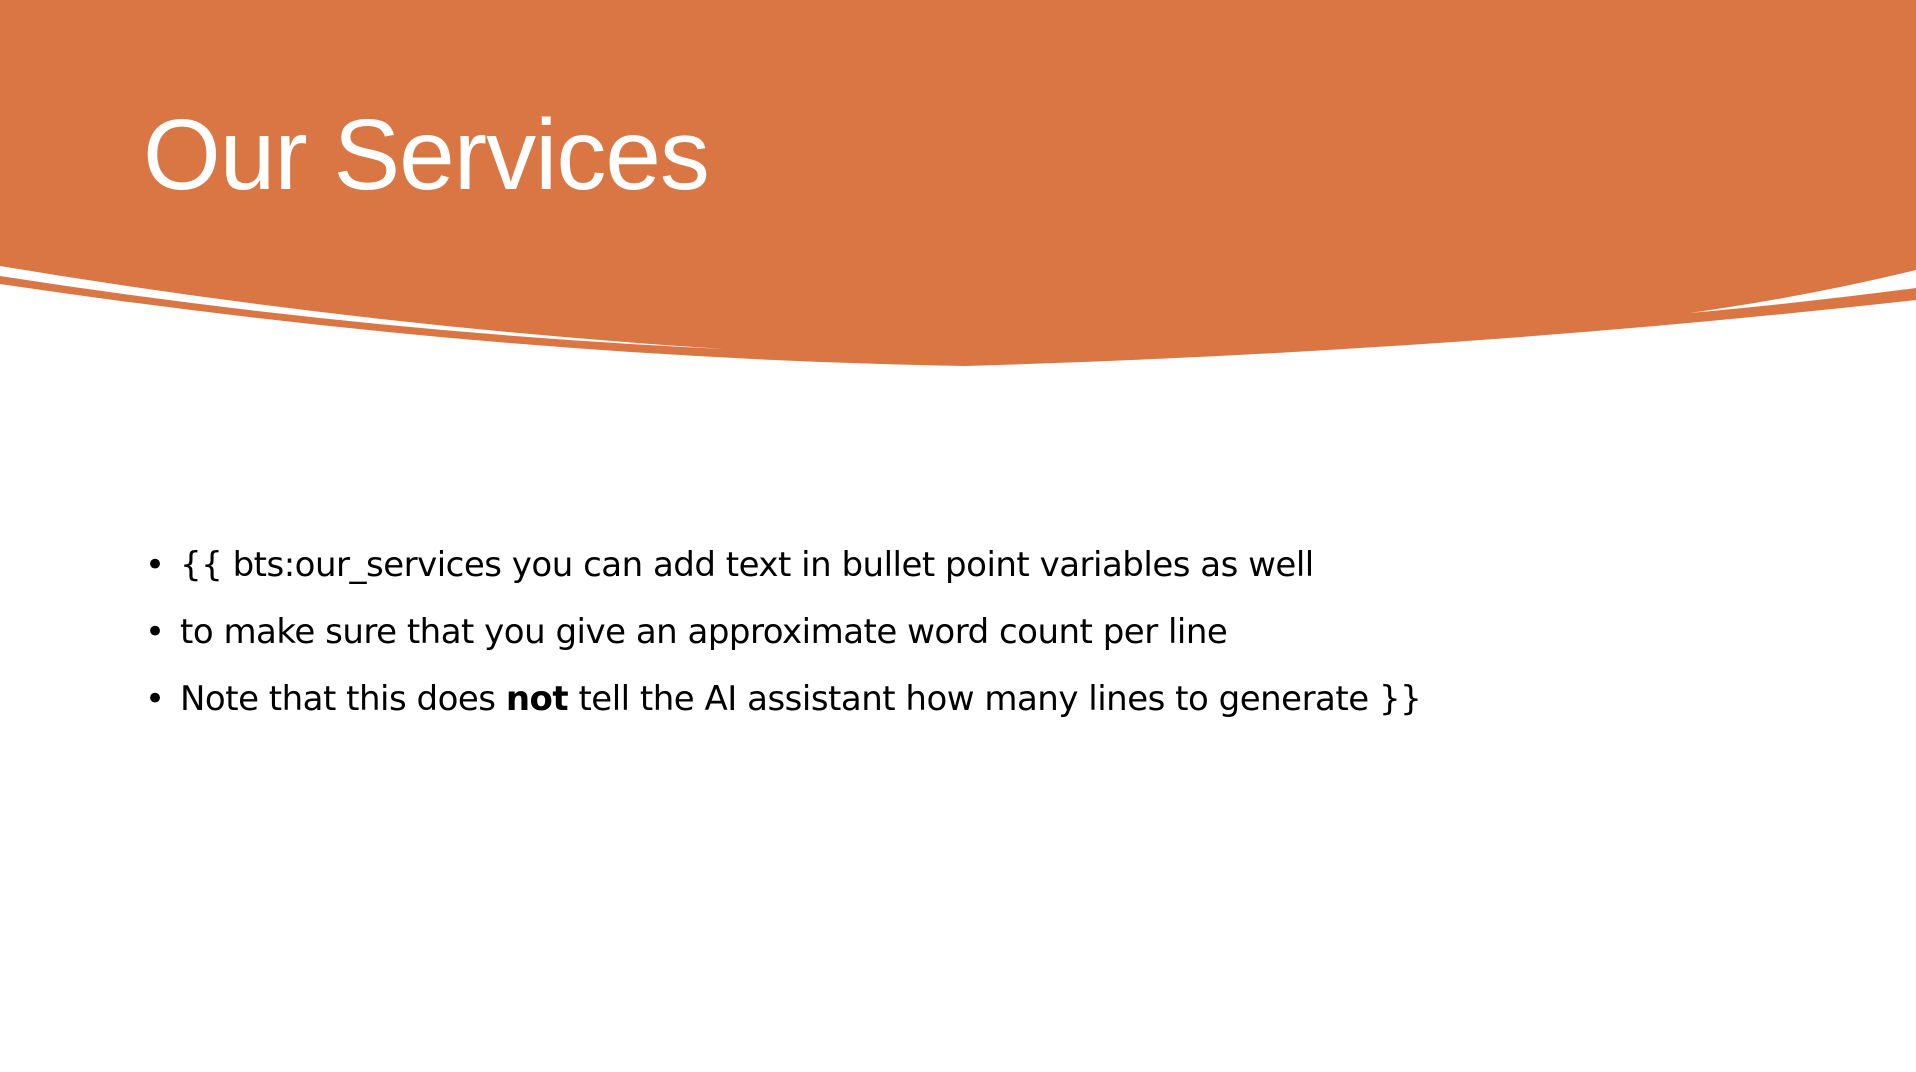 The height and width of the screenshot is (1072, 1916). I want to click on slide-title: Our Services, so click(426, 155).